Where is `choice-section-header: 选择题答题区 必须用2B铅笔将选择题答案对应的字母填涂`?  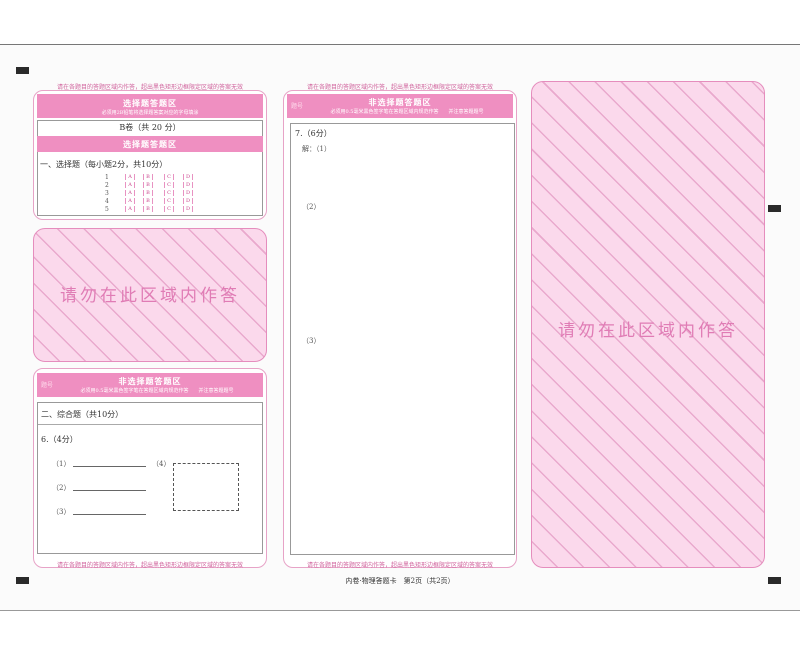 choice-section-header: 选择题答题区 必须用2B铅笔将选择题答案对应的字母填涂 is located at coordinates (150, 106).